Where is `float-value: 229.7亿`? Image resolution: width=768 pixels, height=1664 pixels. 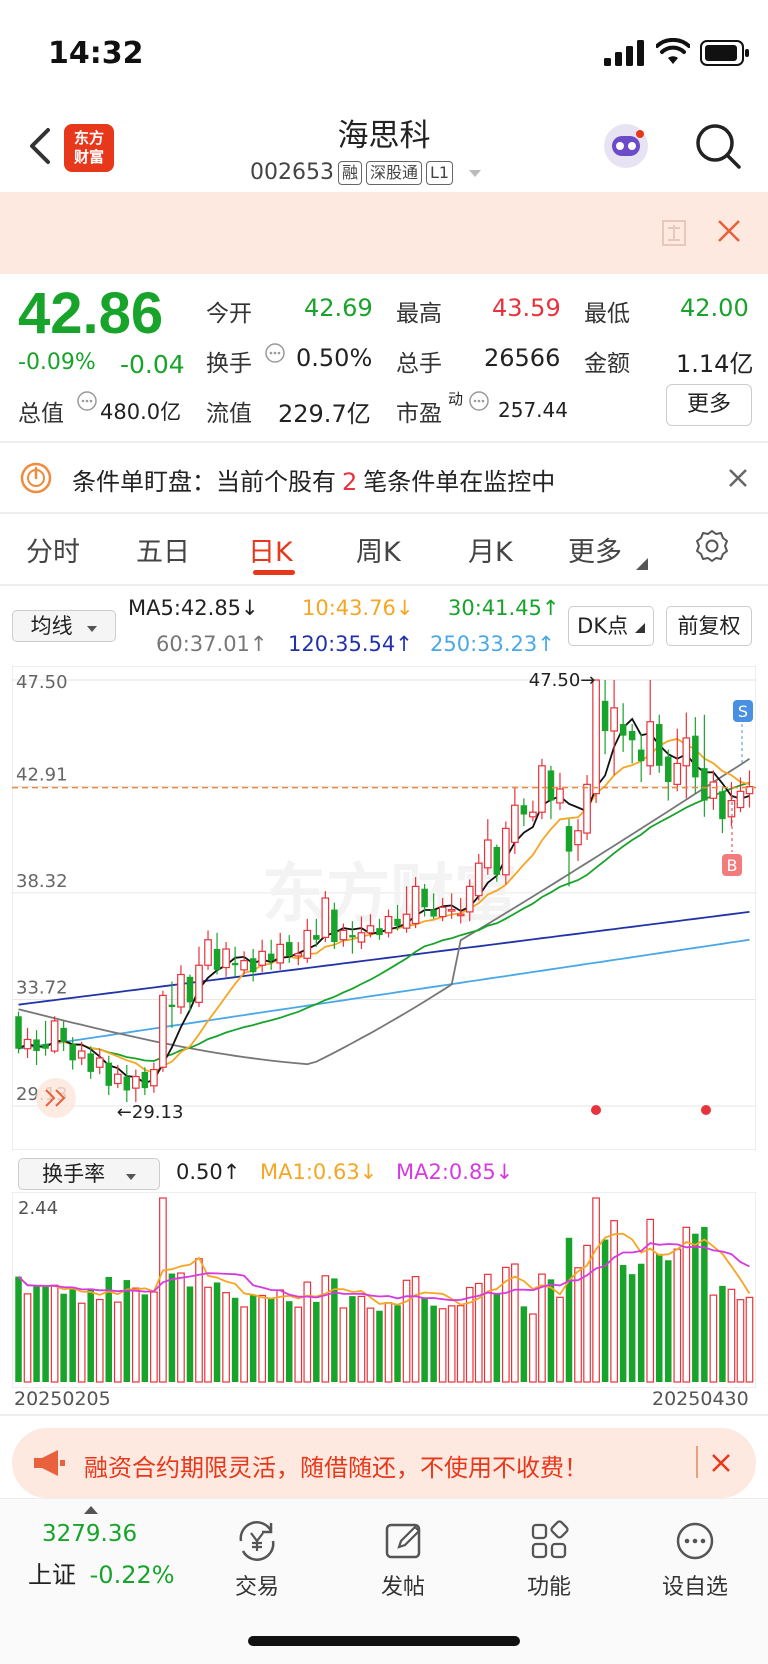
float-value: 229.7亿 is located at coordinates (324, 414).